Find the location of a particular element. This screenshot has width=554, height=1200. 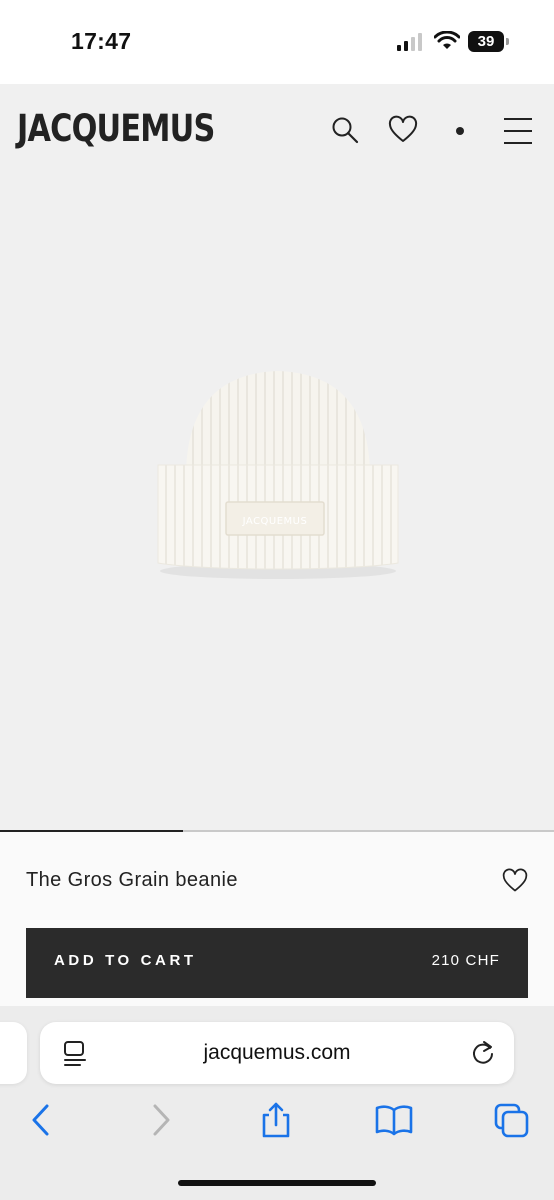

status-bar: 17:47 39 is located at coordinates (277, 42).